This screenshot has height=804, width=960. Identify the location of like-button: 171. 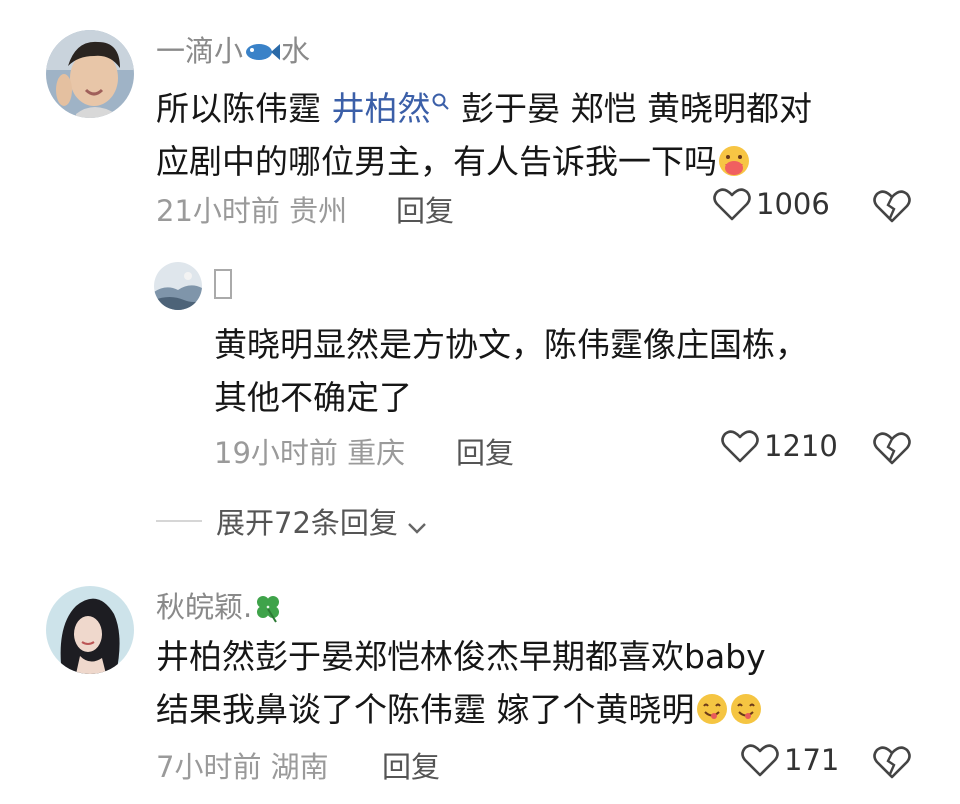
(789, 760).